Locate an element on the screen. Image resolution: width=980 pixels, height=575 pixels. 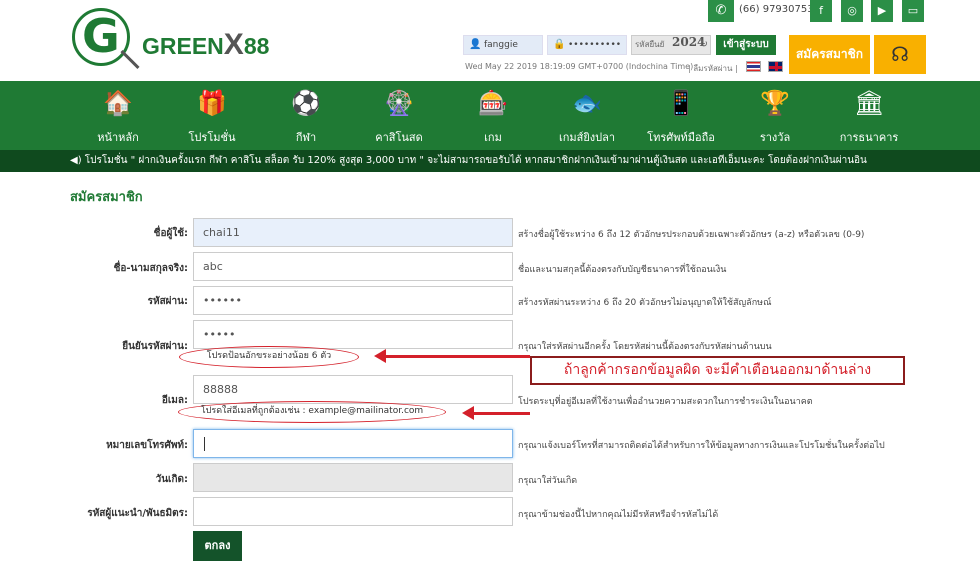
captcha-label: รหัสยืนยั is located at coordinates (650, 44).